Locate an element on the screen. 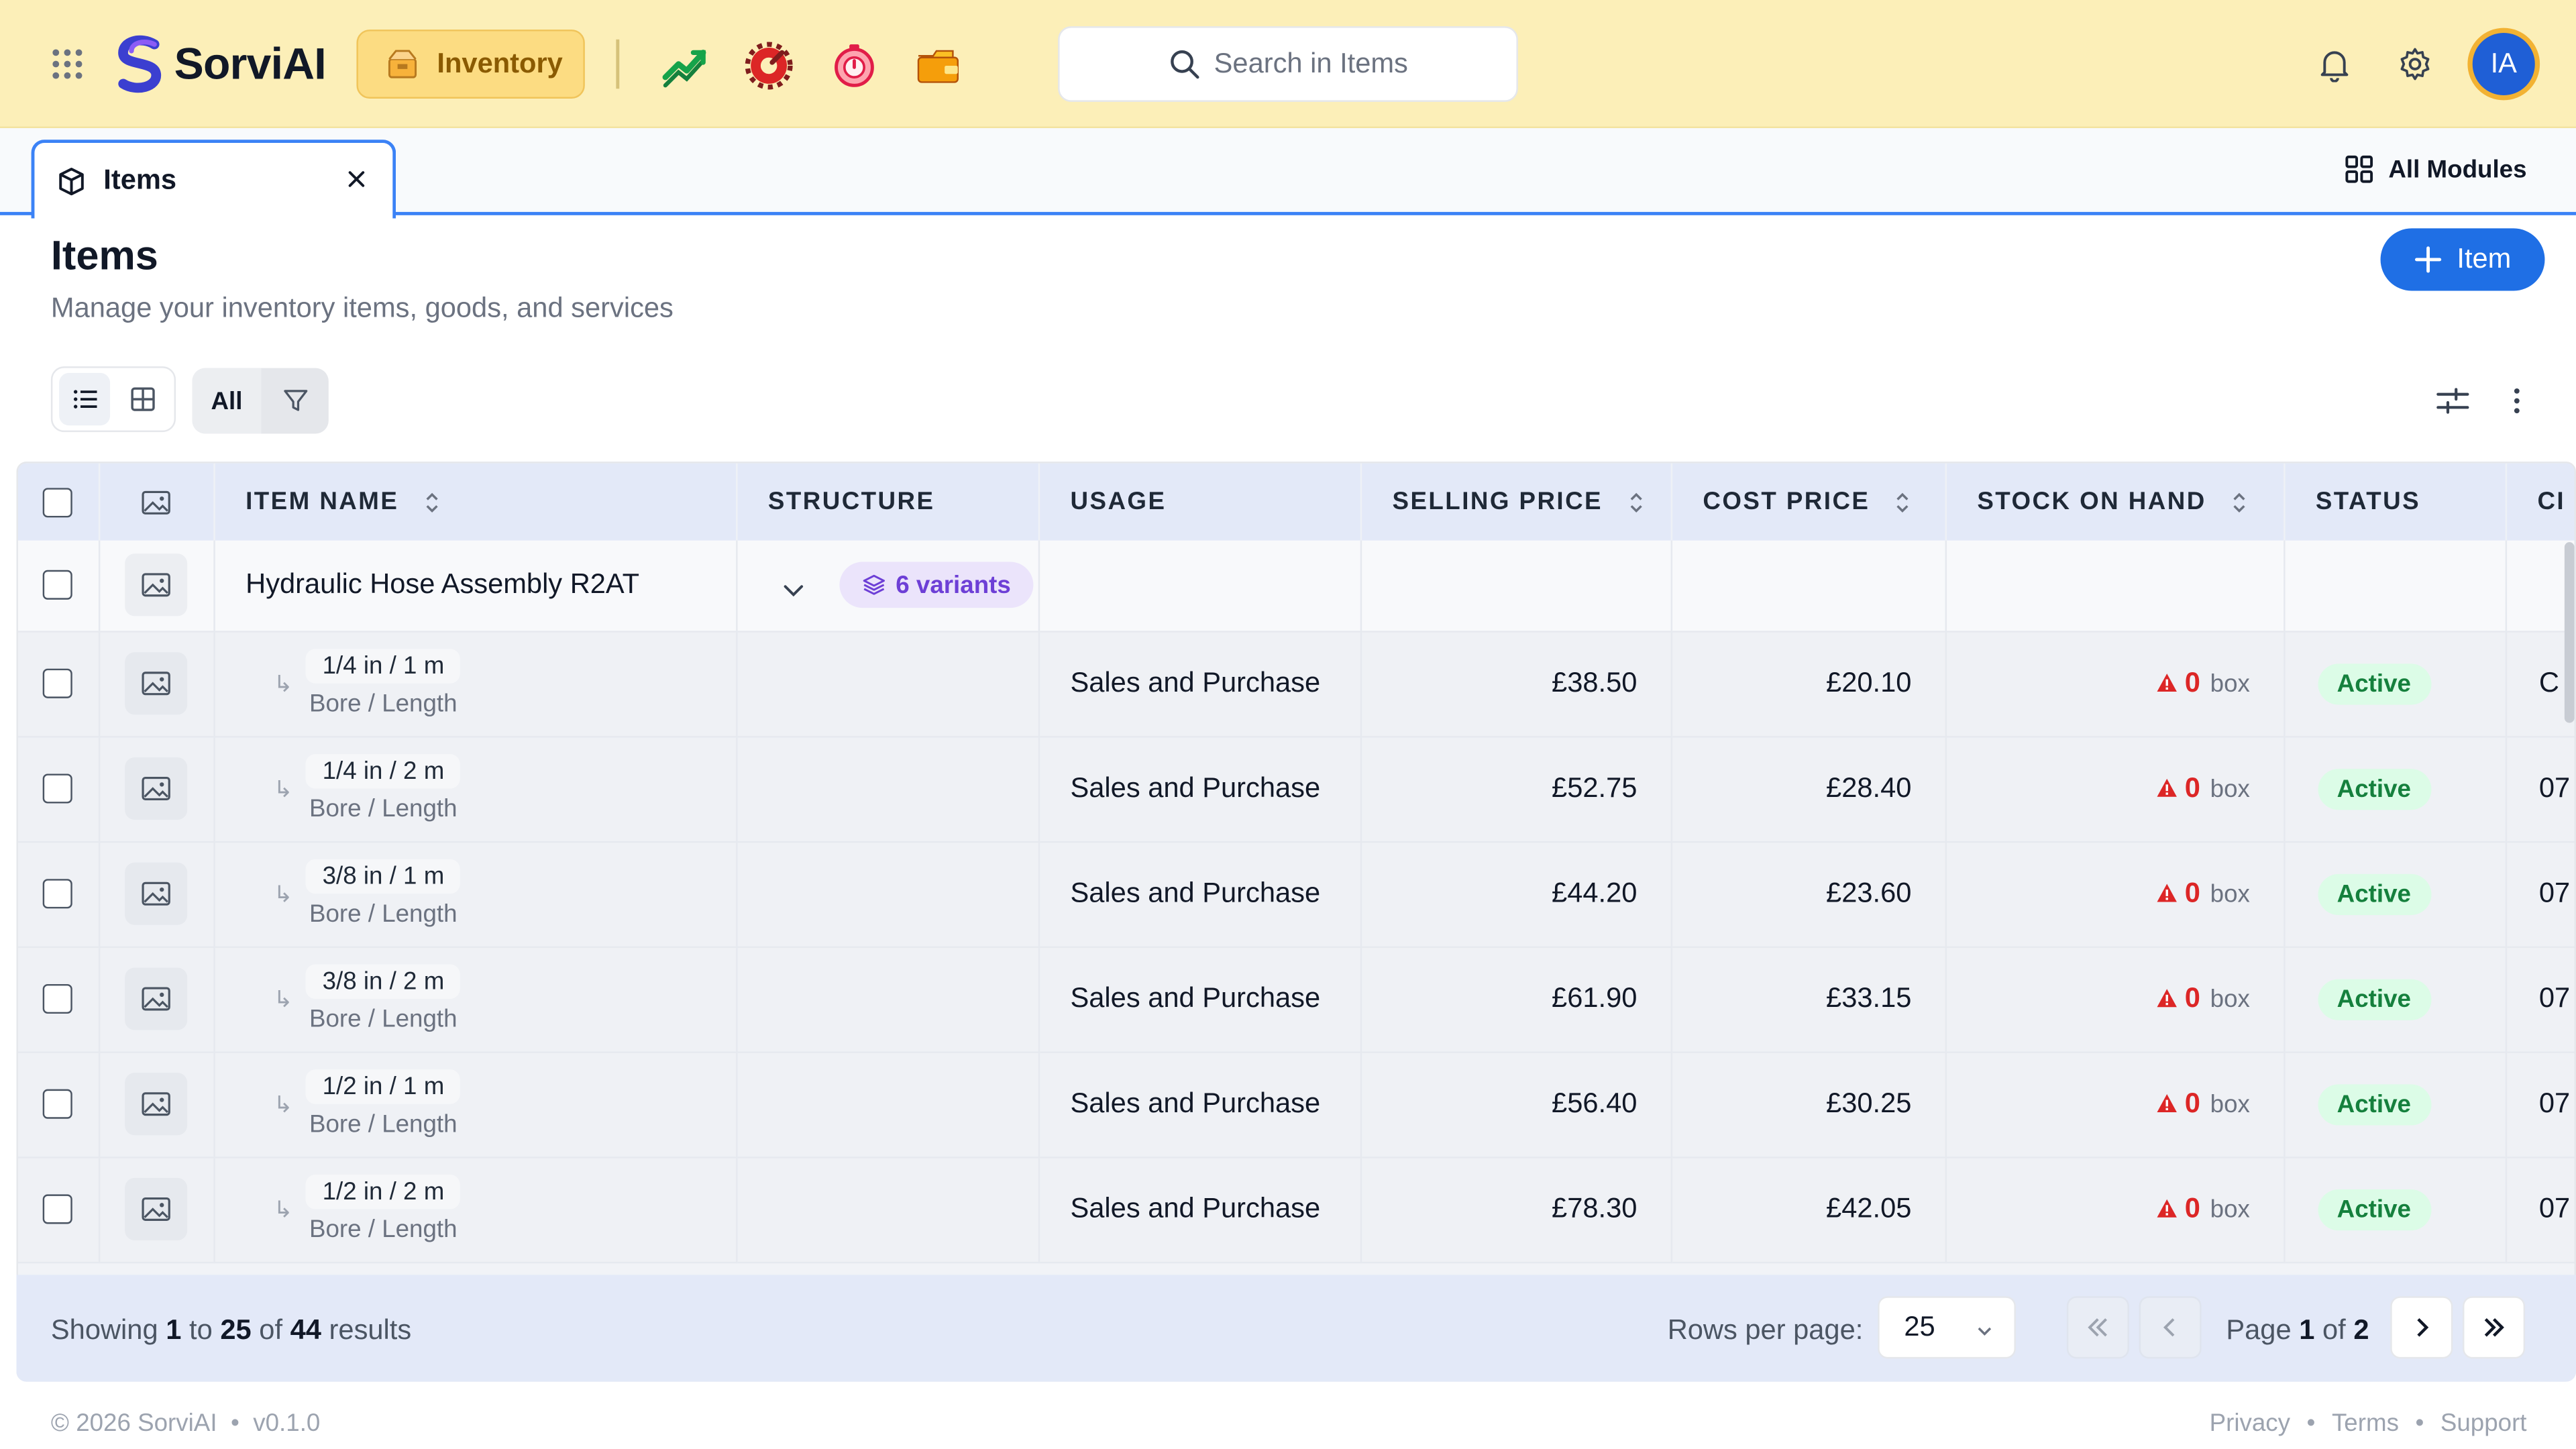  page-title: Items is located at coordinates (104, 256).